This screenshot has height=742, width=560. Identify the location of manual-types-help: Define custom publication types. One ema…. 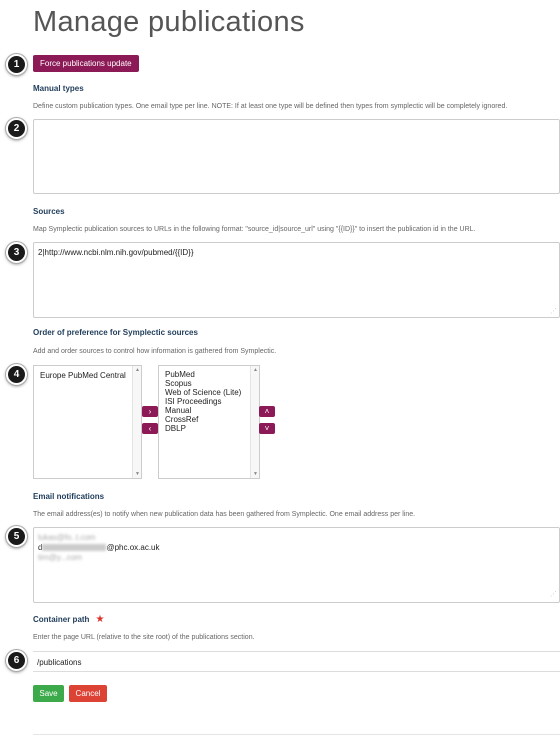
(270, 106).